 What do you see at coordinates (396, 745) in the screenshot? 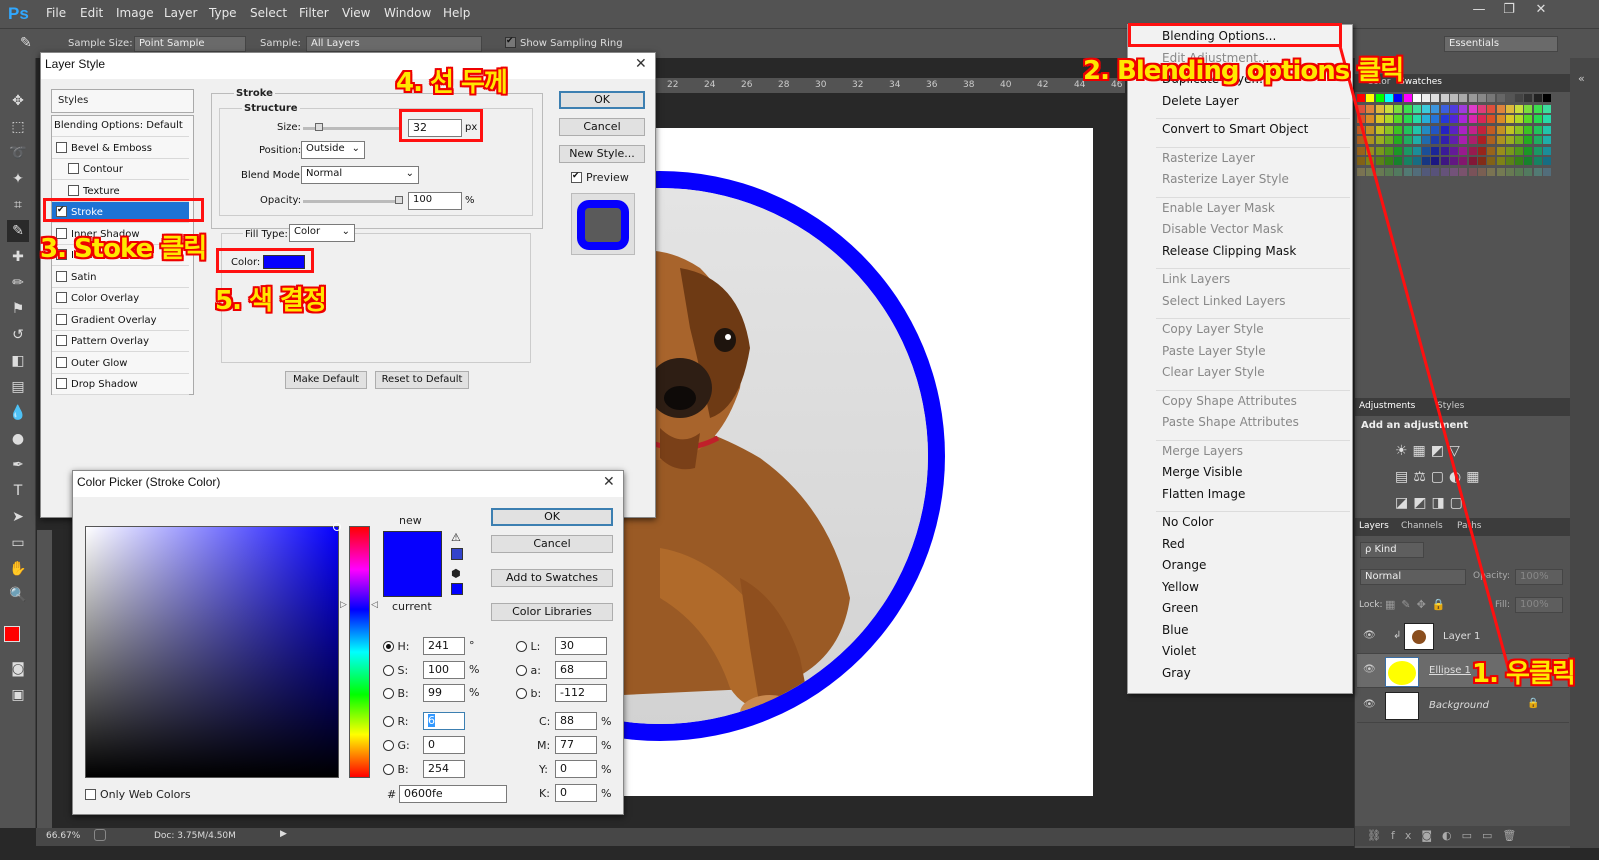
I see `g-radio: G:` at bounding box center [396, 745].